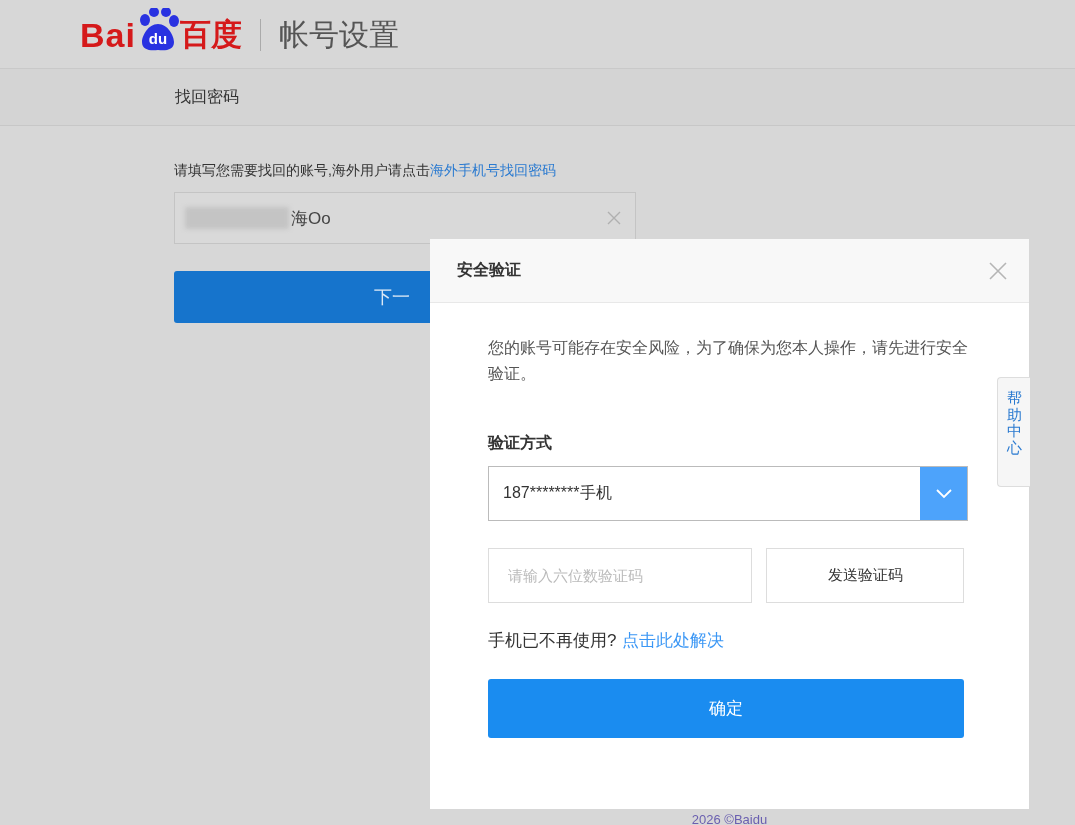  What do you see at coordinates (338, 34) in the screenshot?
I see `section-title: 帐号设置` at bounding box center [338, 34].